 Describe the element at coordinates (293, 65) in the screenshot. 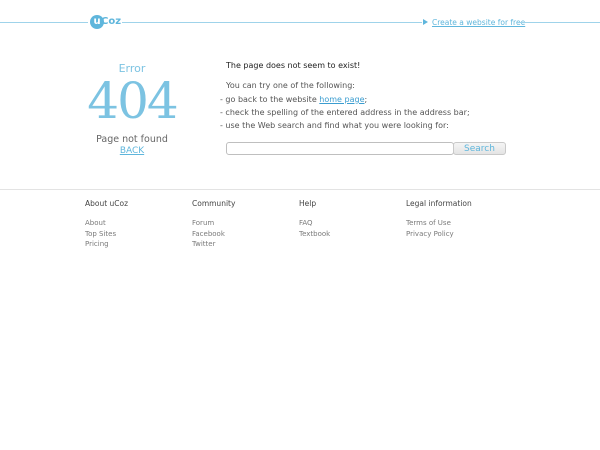

I see `message-title: The page does not seem to exist!` at that location.